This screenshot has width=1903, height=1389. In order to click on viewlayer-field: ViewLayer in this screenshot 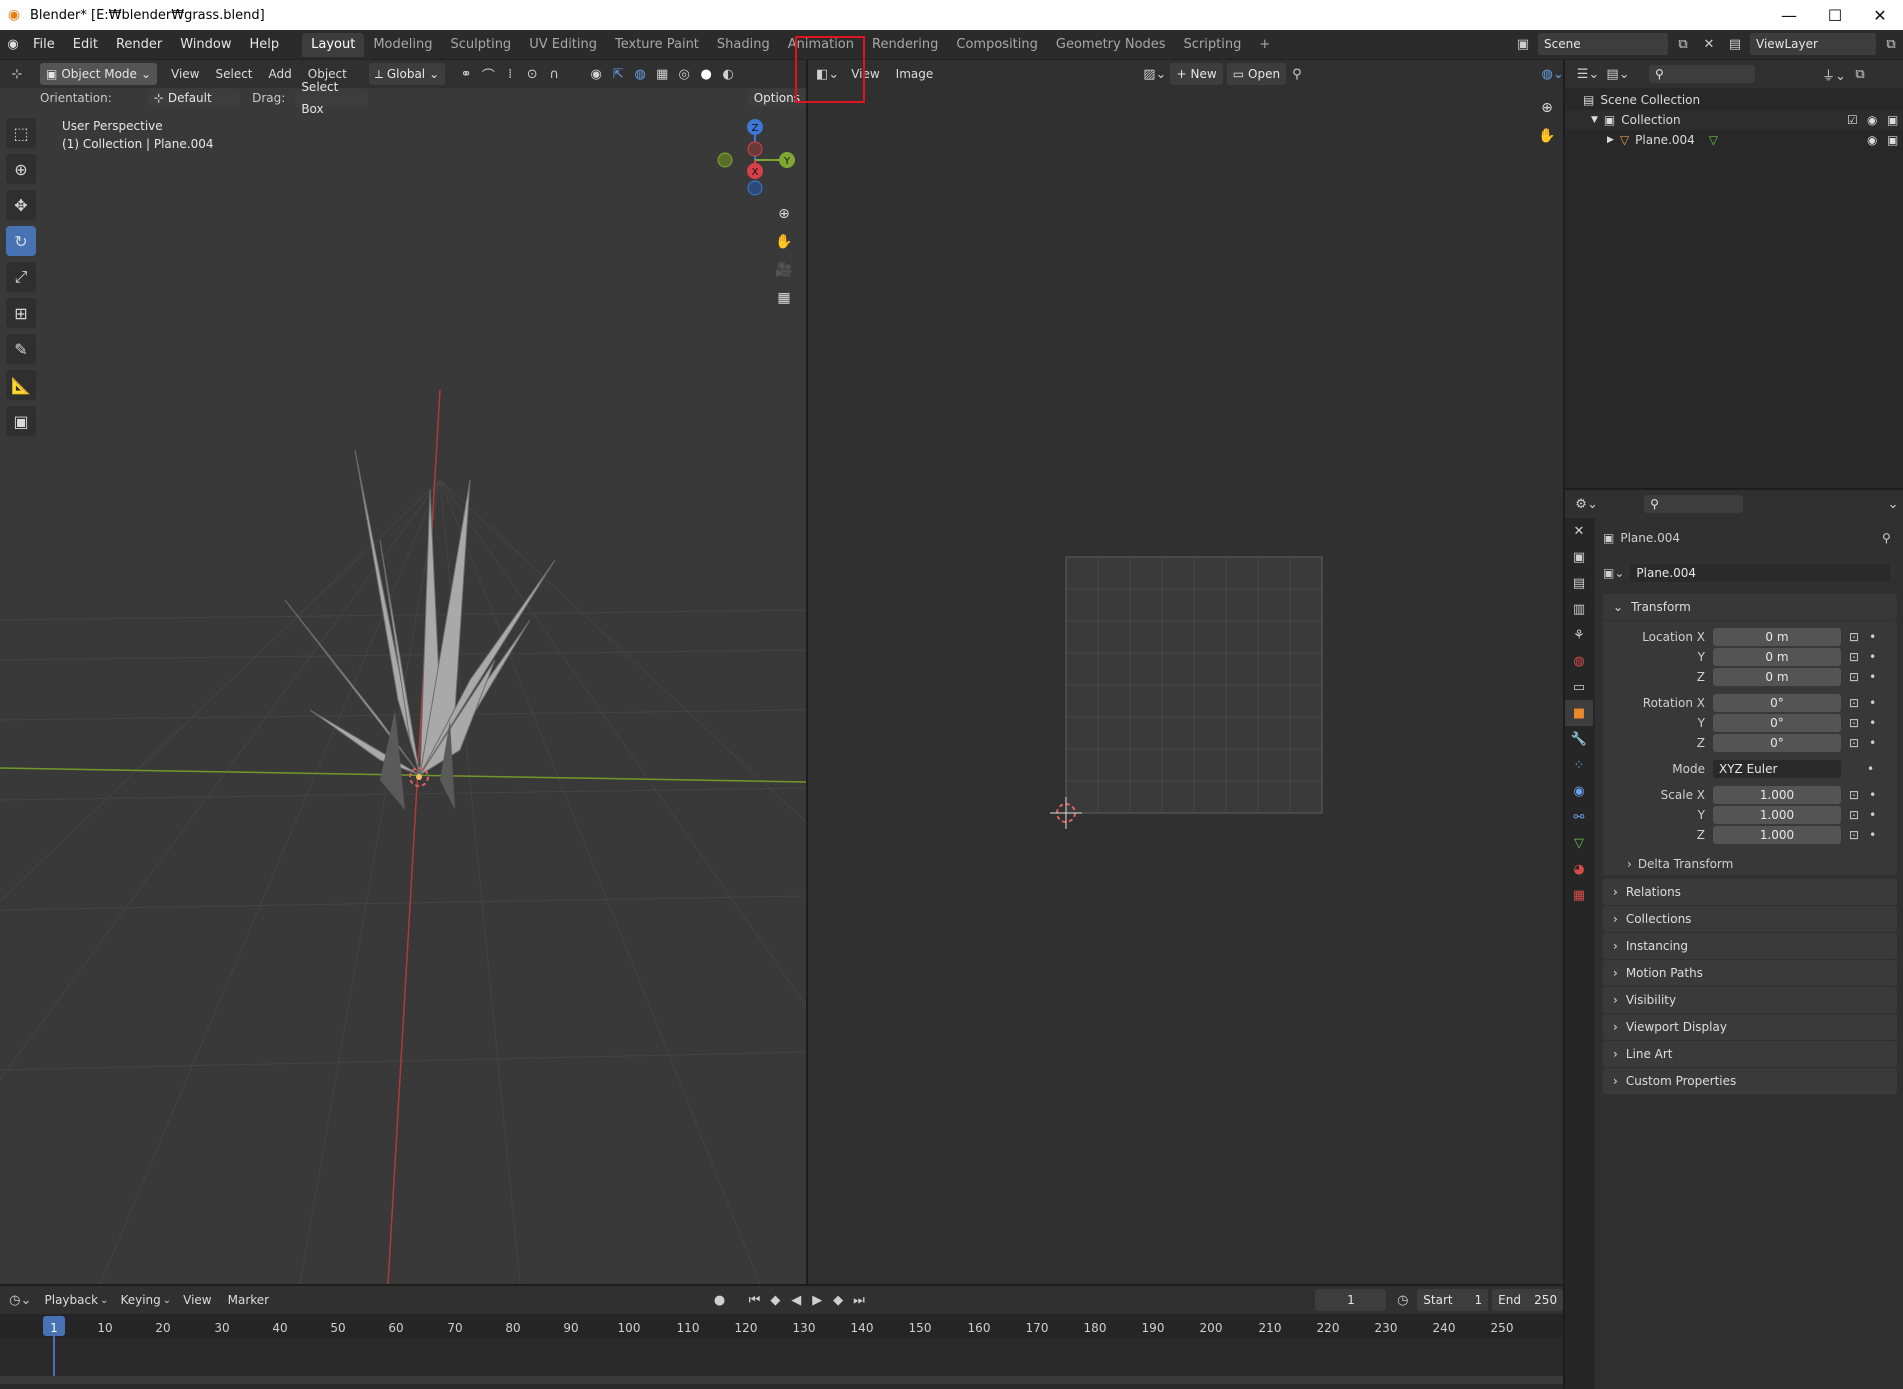, I will do `click(1813, 44)`.